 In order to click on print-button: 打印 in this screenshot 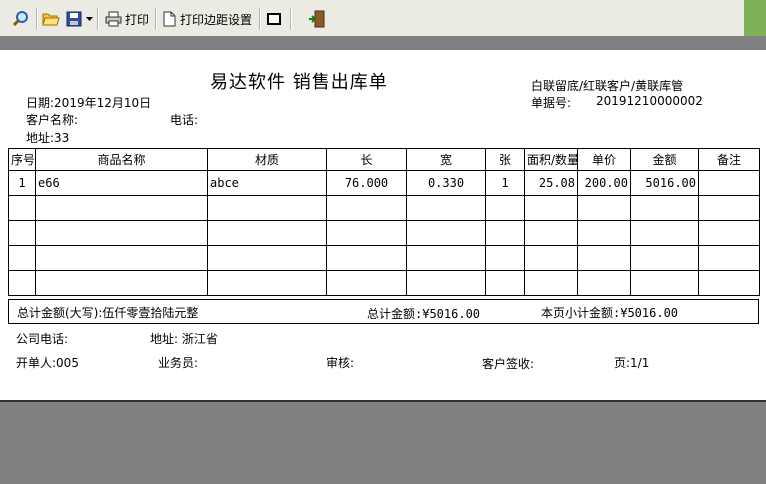, I will do `click(127, 19)`.